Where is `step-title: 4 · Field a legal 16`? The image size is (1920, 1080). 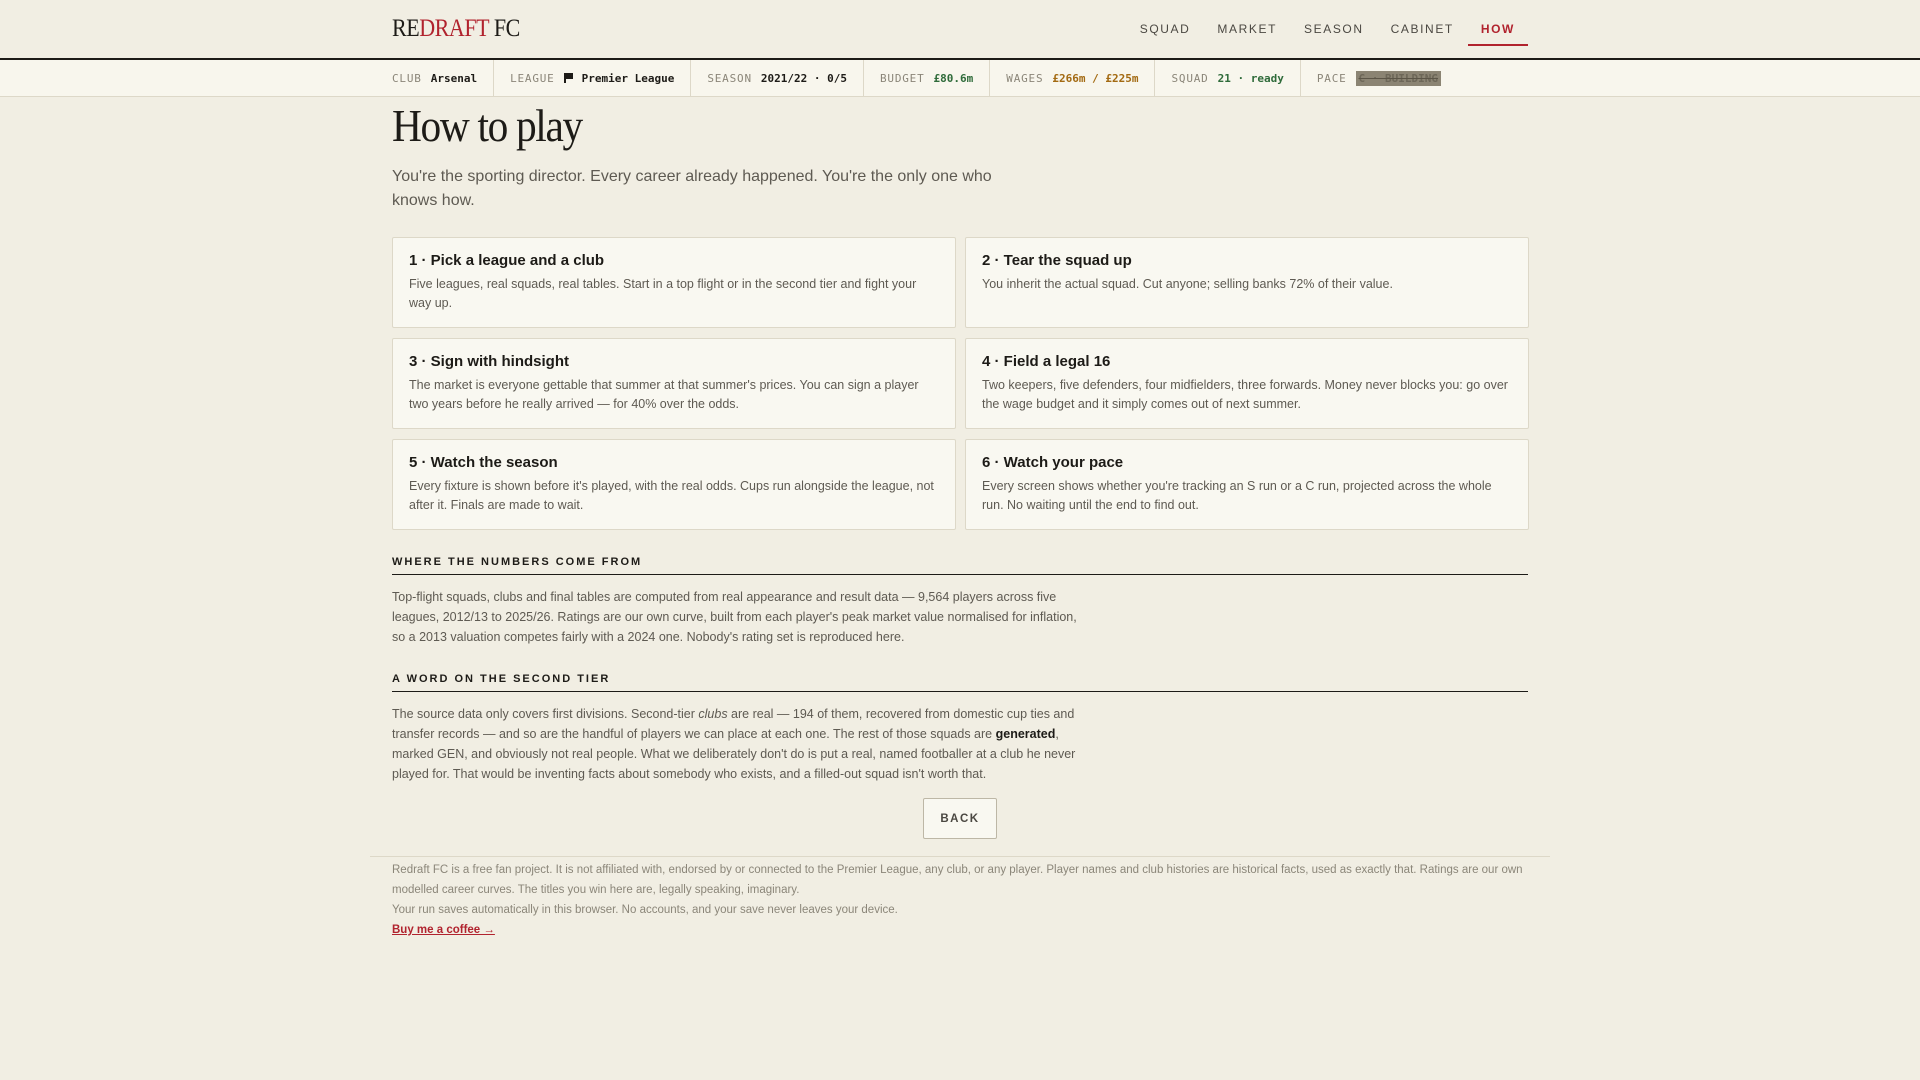 step-title: 4 · Field a legal 16 is located at coordinates (1046, 361).